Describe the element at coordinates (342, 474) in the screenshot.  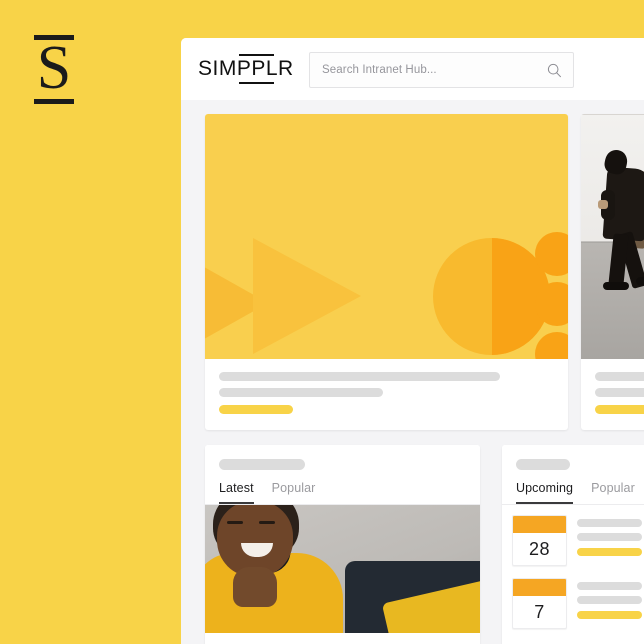
I see `feed-card-header: Latest Popular` at that location.